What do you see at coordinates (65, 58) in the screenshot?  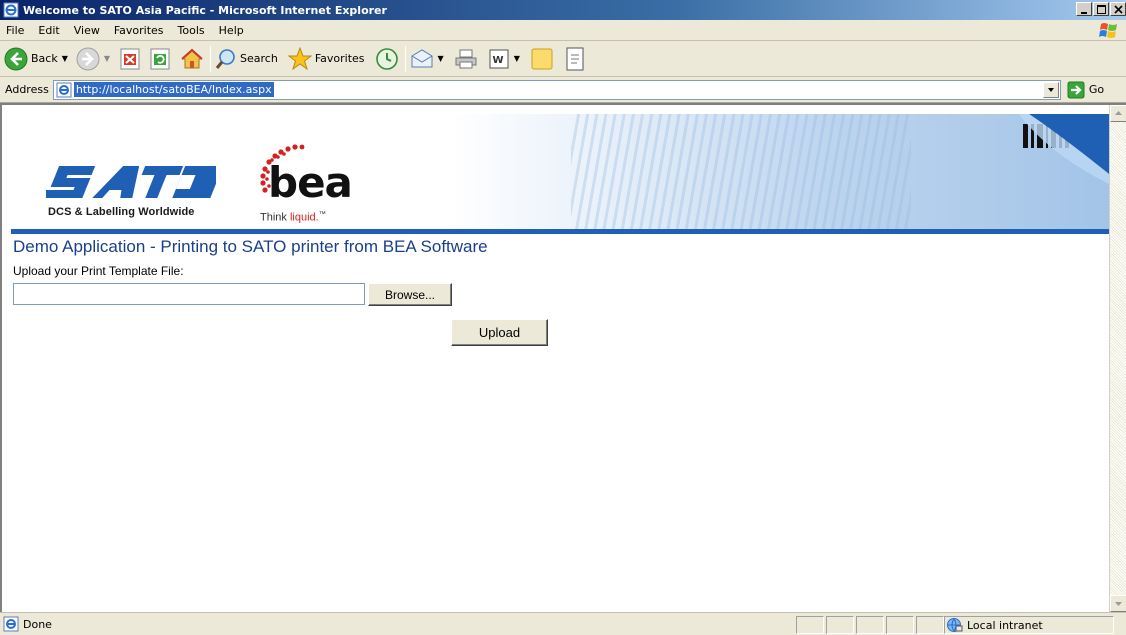 I see `back-dropdown-icon: ▼` at bounding box center [65, 58].